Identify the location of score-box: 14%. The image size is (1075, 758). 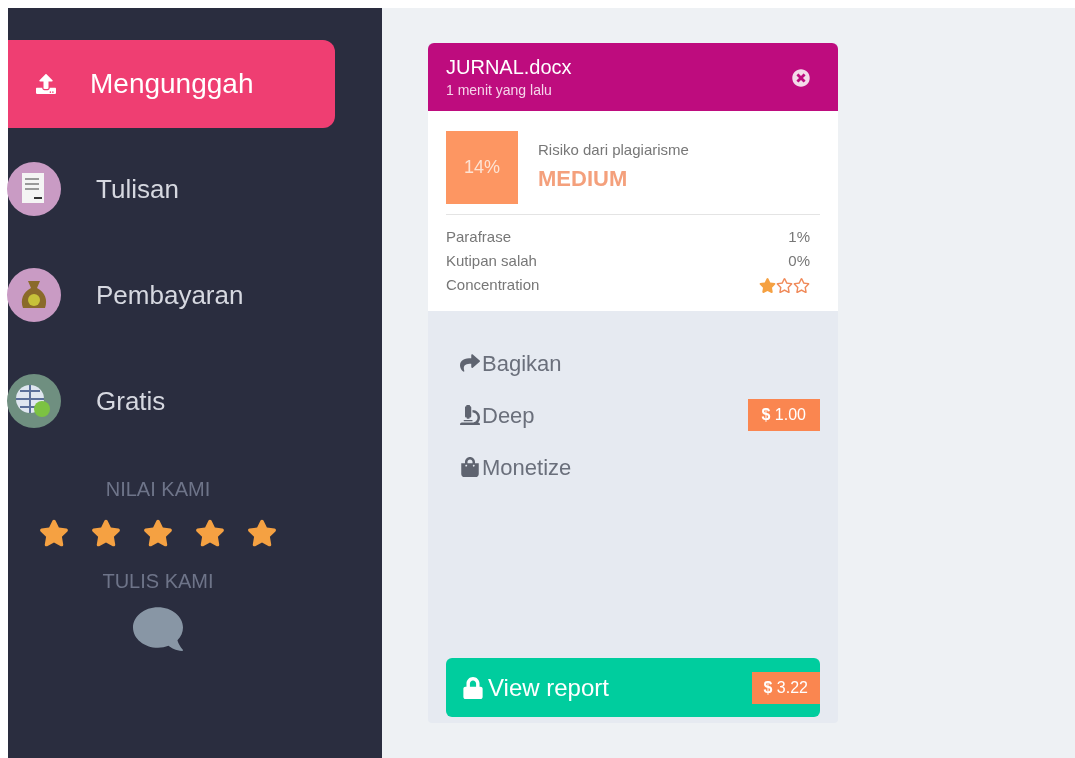
(482, 167).